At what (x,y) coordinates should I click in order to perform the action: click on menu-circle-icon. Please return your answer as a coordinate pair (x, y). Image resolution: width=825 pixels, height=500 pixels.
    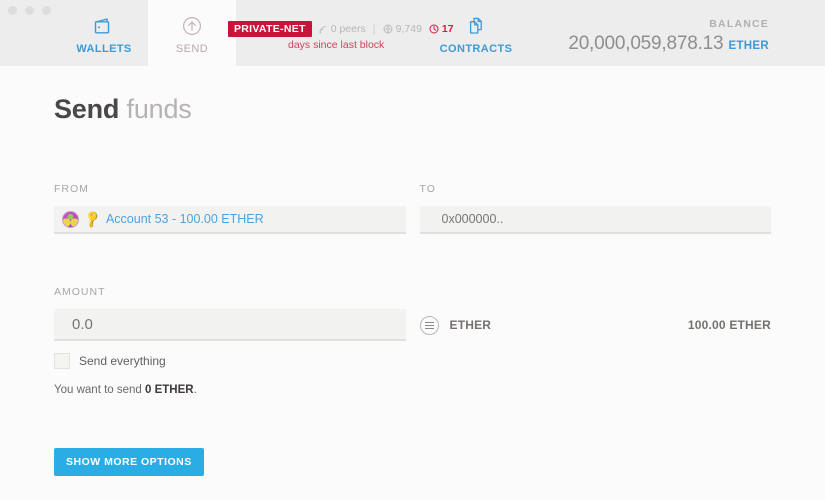
    Looking at the image, I should click on (429, 325).